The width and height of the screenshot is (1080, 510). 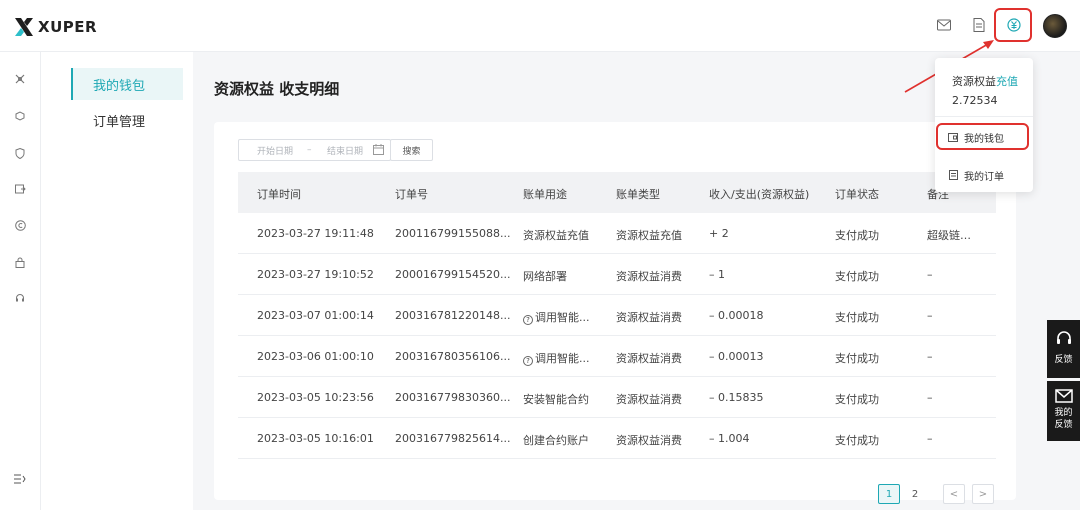 I want to click on feedback-label: 反馈, so click(x=1063, y=360).